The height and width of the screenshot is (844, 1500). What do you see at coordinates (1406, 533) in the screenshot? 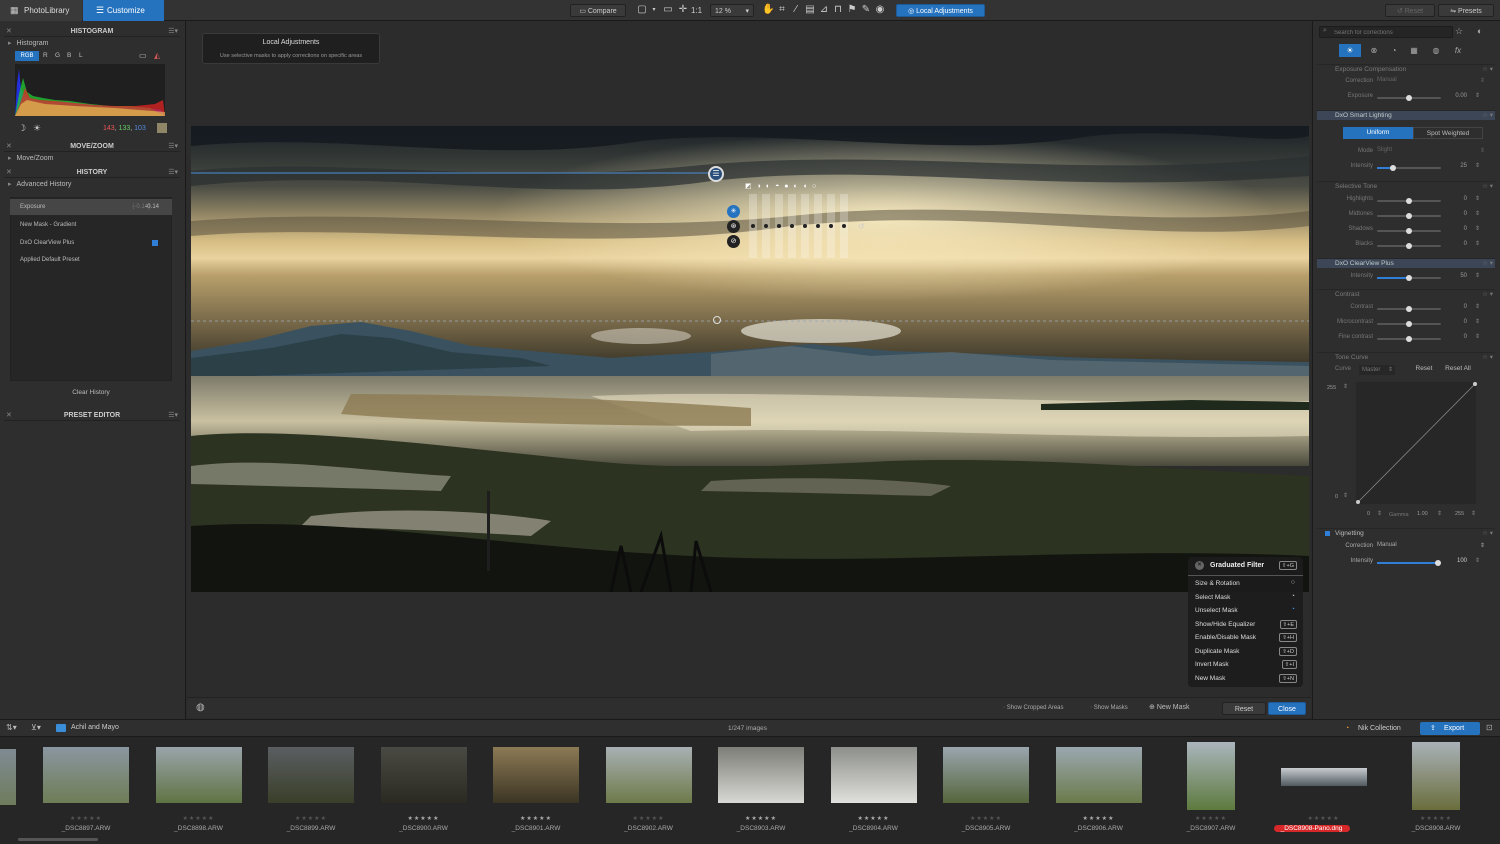
I see `vignetting-header: Vignetting ☆ ▾` at bounding box center [1406, 533].